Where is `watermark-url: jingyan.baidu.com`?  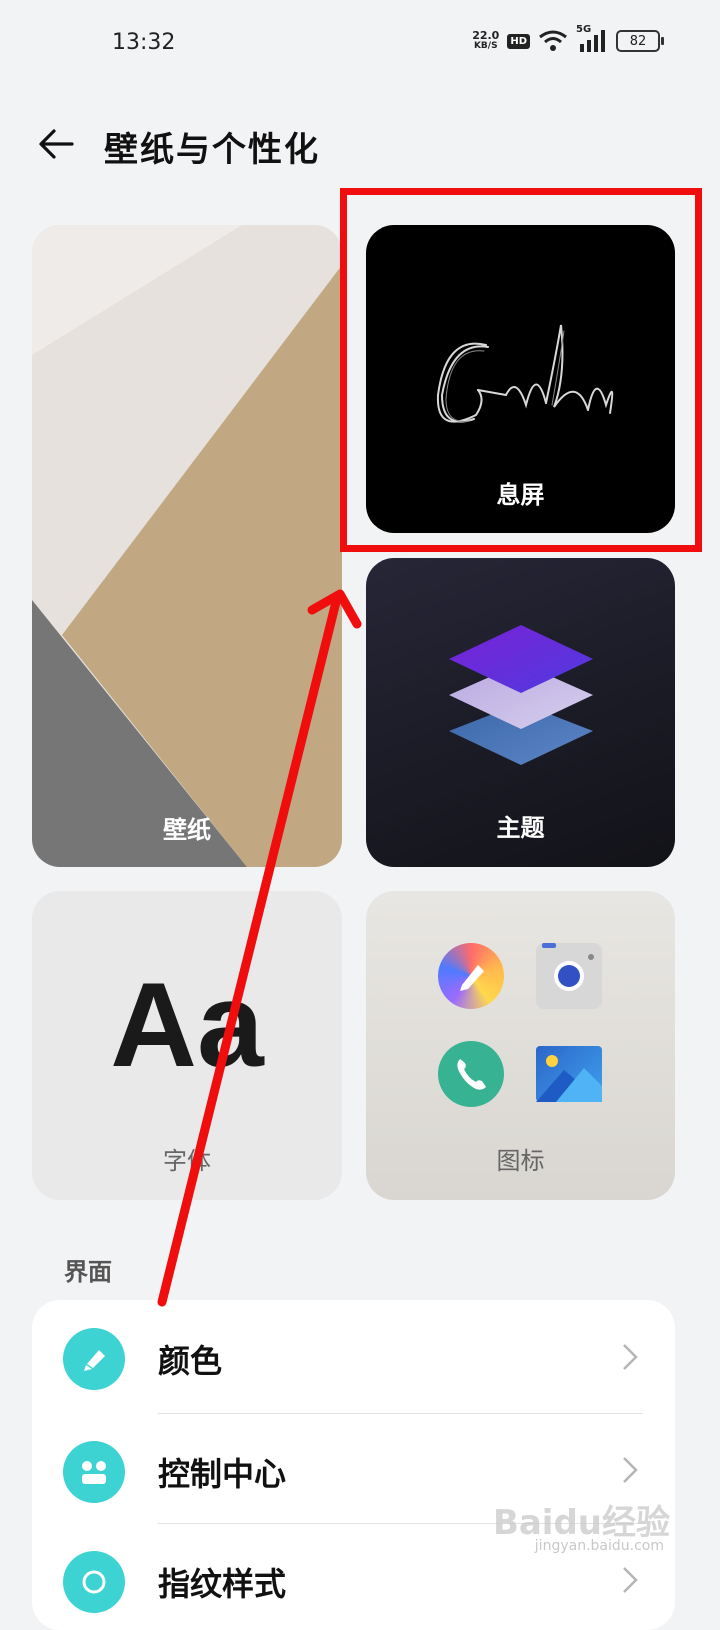 watermark-url: jingyan.baidu.com is located at coordinates (599, 1546).